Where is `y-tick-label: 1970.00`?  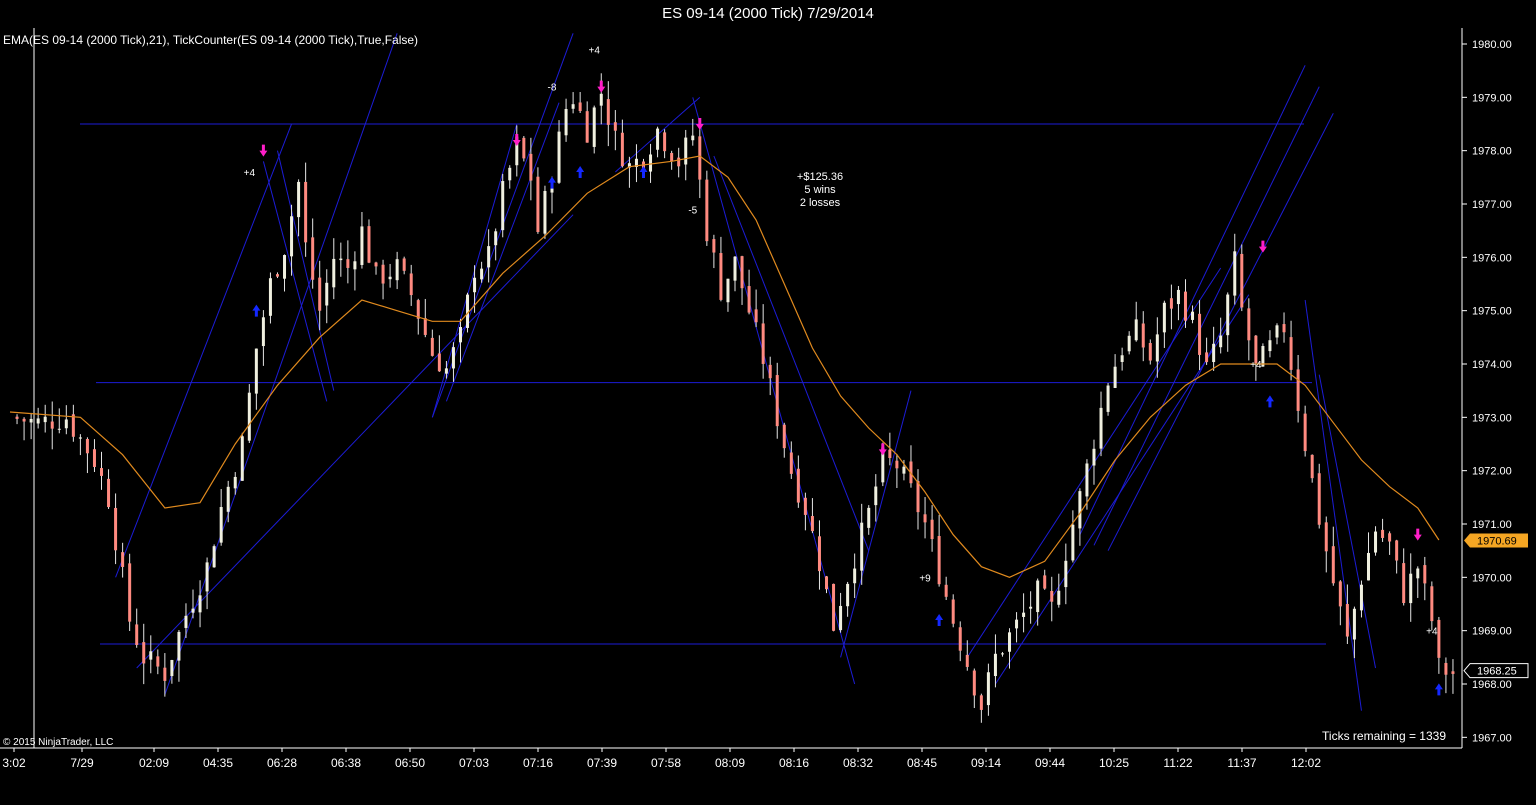 y-tick-label: 1970.00 is located at coordinates (1492, 578).